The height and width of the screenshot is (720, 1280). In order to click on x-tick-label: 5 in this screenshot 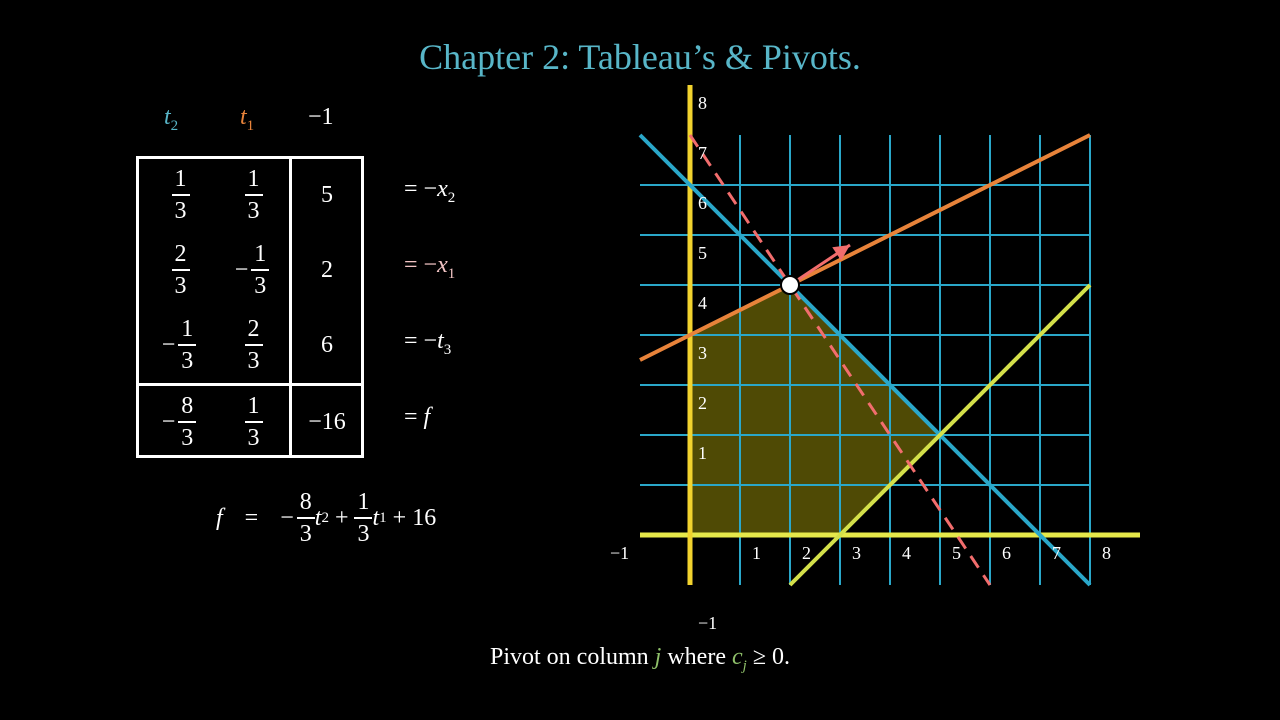, I will do `click(956, 553)`.